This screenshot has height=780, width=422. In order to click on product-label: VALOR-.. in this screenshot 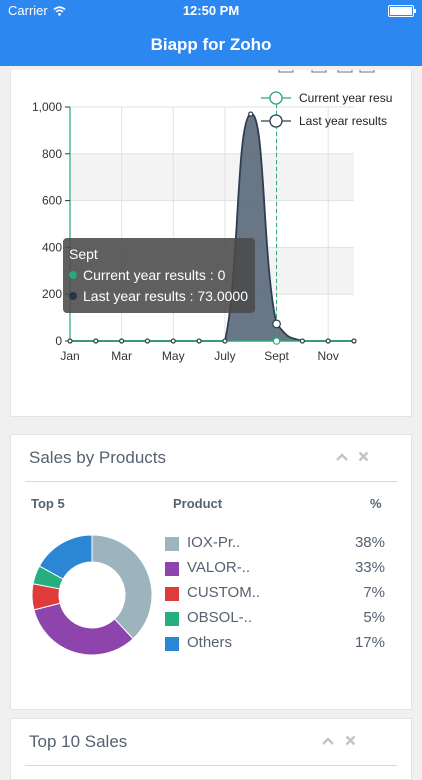, I will do `click(219, 567)`.